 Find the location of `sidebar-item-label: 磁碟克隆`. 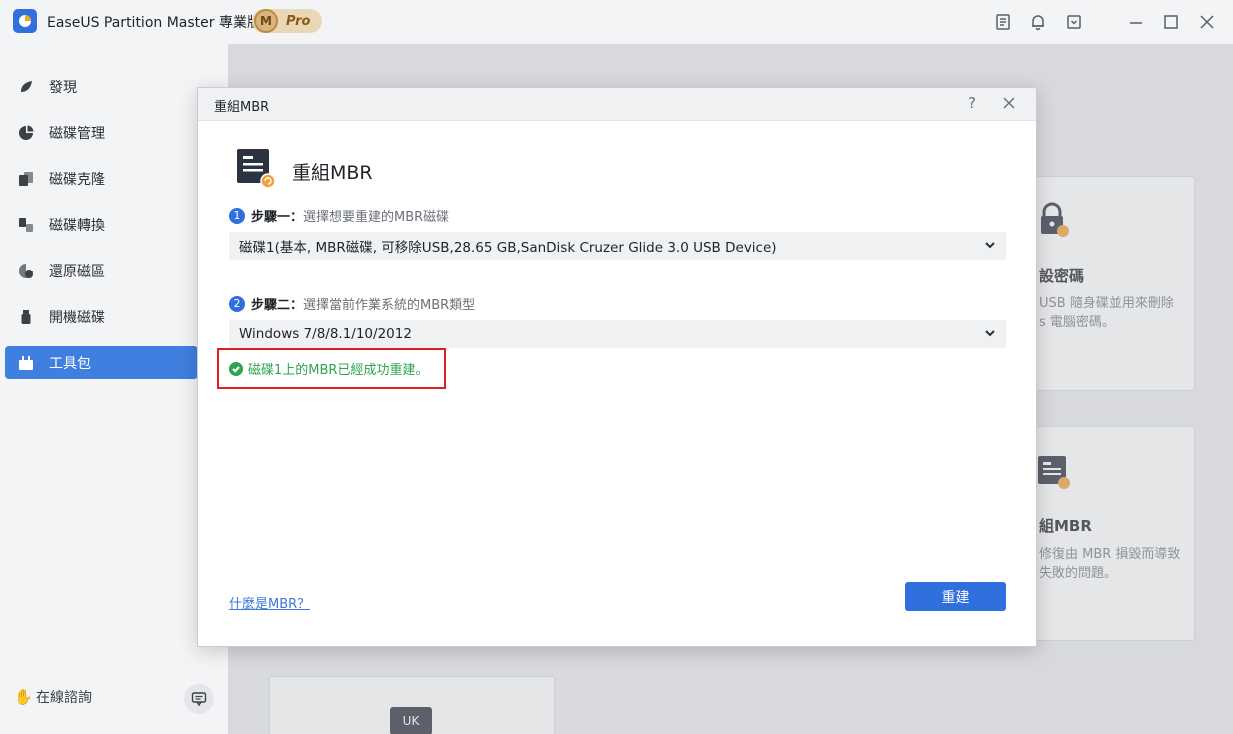

sidebar-item-label: 磁碟克隆 is located at coordinates (77, 179).